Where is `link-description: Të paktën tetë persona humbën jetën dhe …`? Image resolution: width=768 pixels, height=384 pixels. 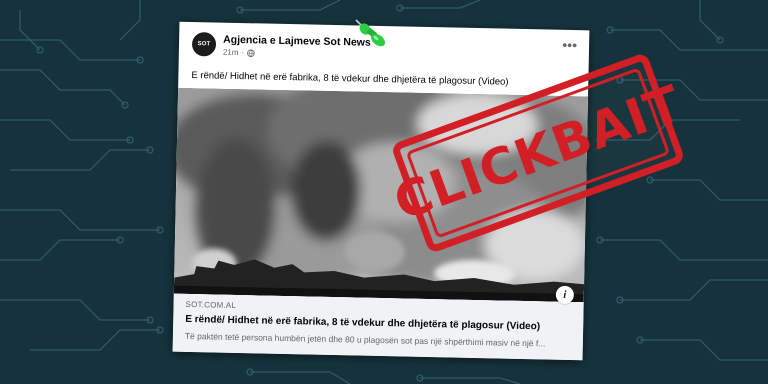 link-description: Të paktën tetë persona humbën jetën dhe … is located at coordinates (365, 339).